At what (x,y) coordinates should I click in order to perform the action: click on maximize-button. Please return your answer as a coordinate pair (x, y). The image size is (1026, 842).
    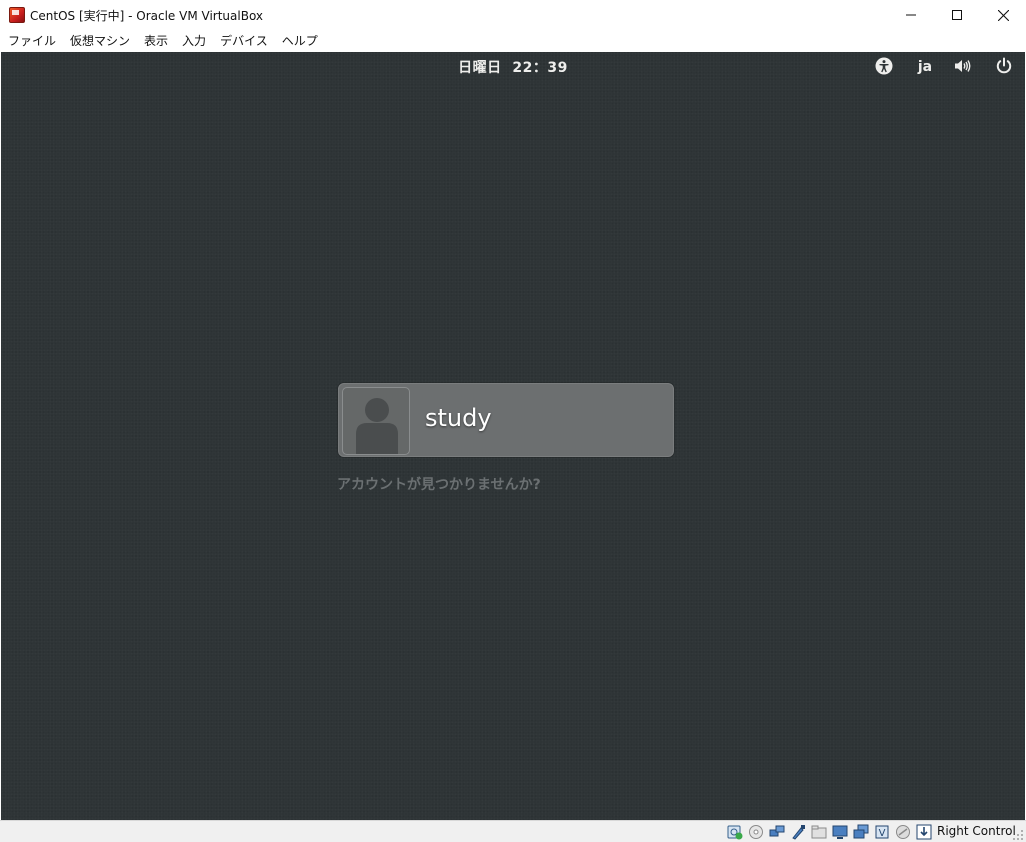
    Looking at the image, I should click on (957, 15).